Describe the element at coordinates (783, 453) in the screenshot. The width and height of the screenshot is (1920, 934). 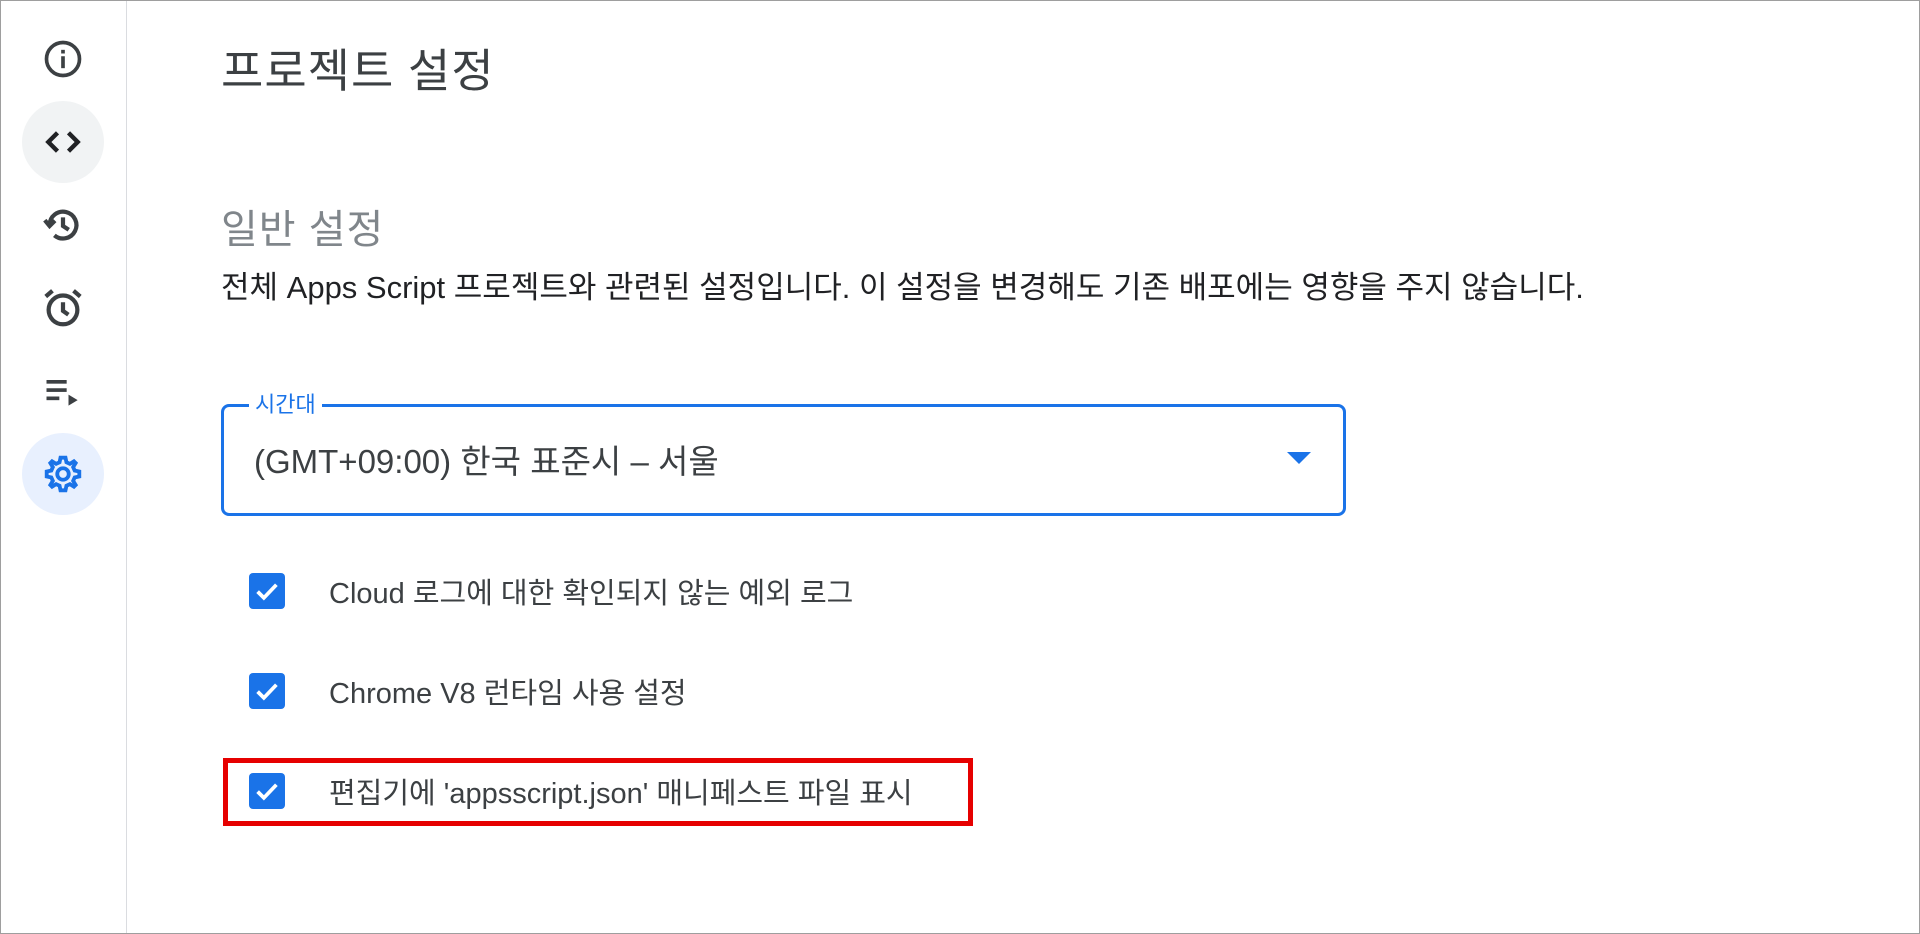
I see `timezone-select: 시간대 (GMT+09:00) 한국 표준시 – 서울` at that location.